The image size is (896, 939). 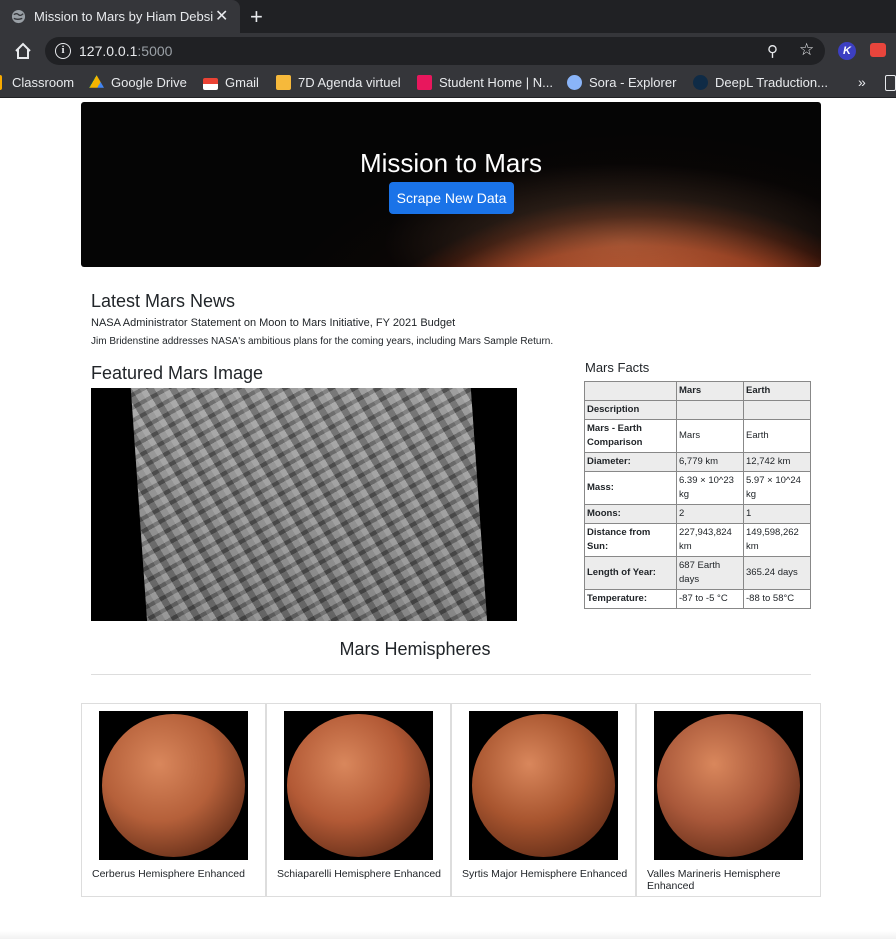 I want to click on page-title: Mission to Mars, so click(x=451, y=163).